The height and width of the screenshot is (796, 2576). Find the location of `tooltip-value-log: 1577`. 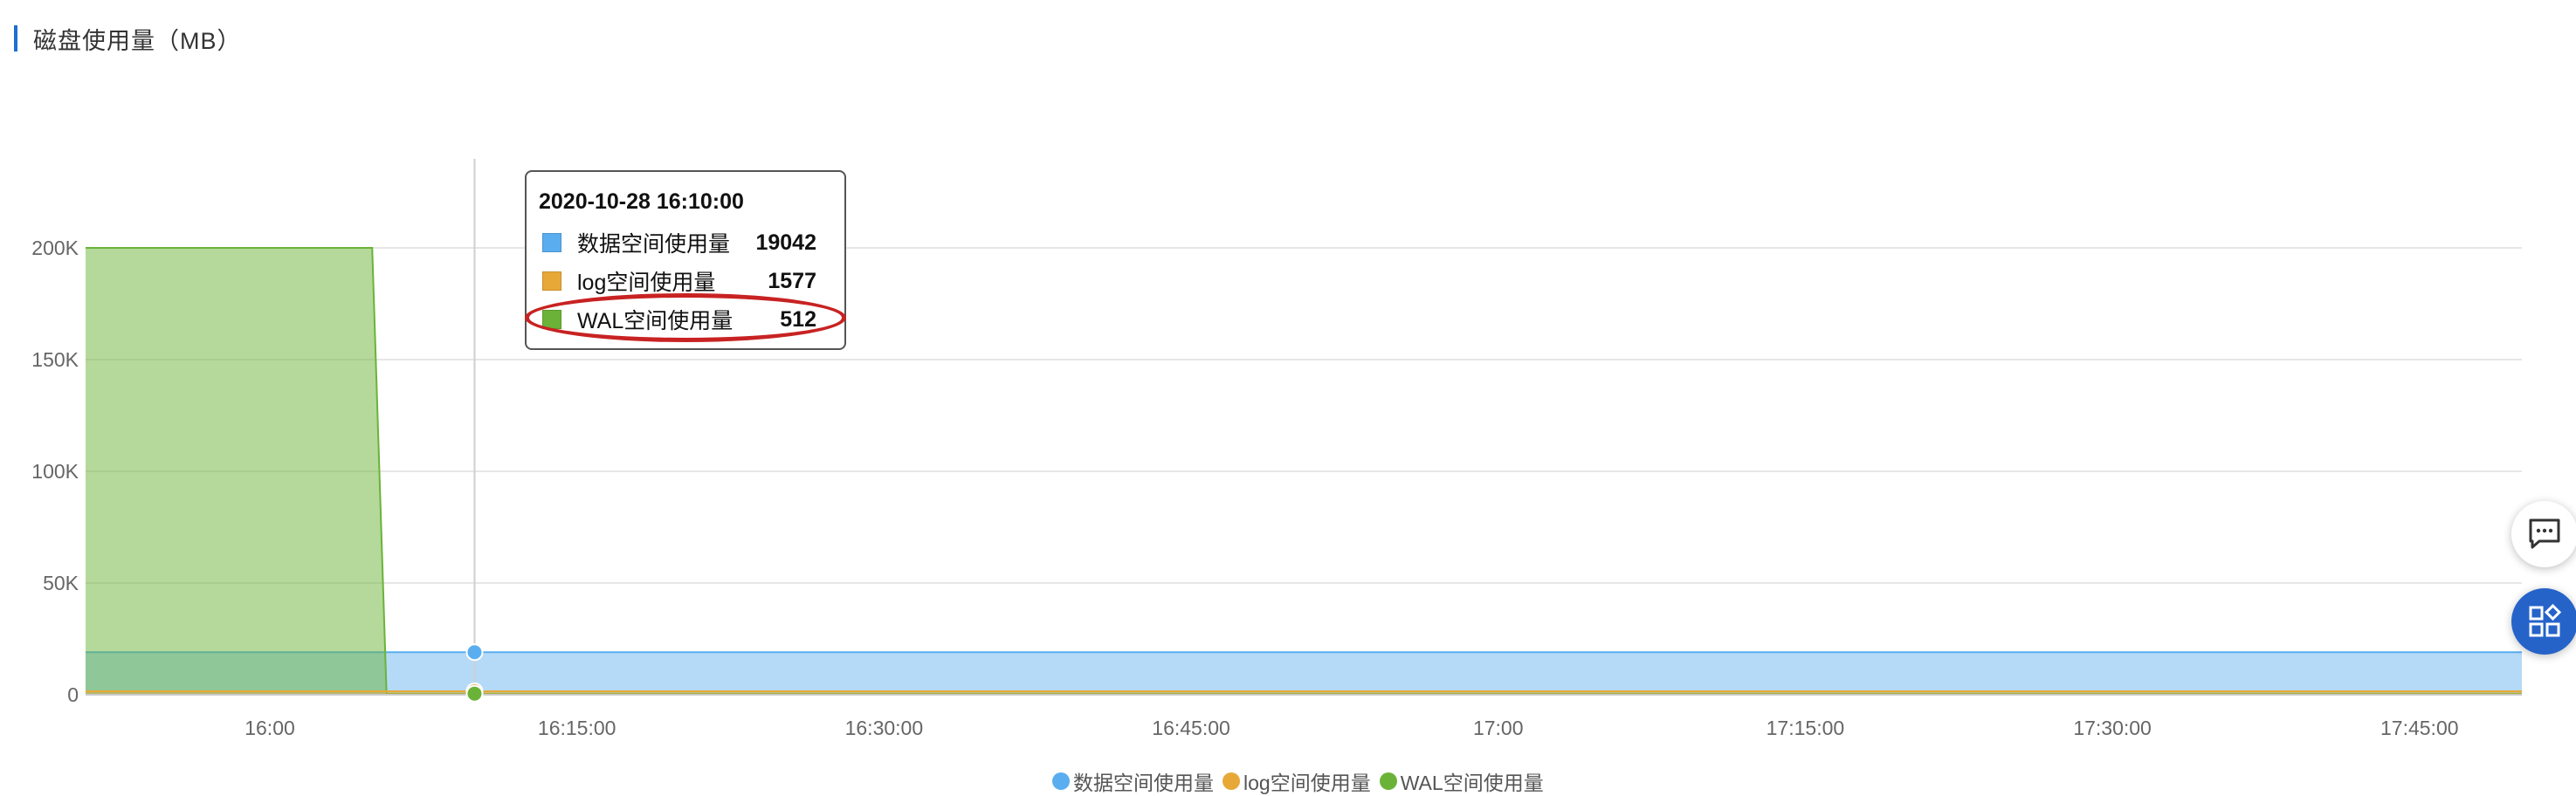

tooltip-value-log: 1577 is located at coordinates (792, 280).